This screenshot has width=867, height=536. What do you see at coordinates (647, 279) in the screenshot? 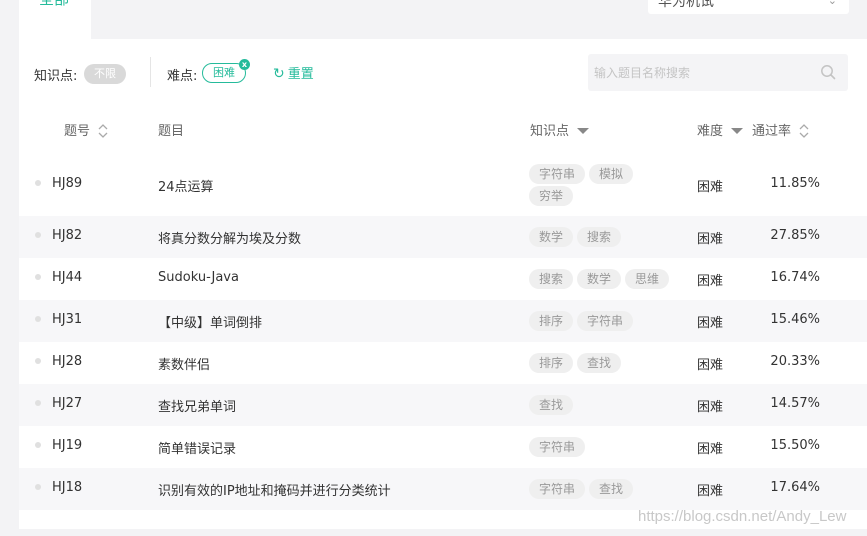
I see `knowledge-tag: 思维` at bounding box center [647, 279].